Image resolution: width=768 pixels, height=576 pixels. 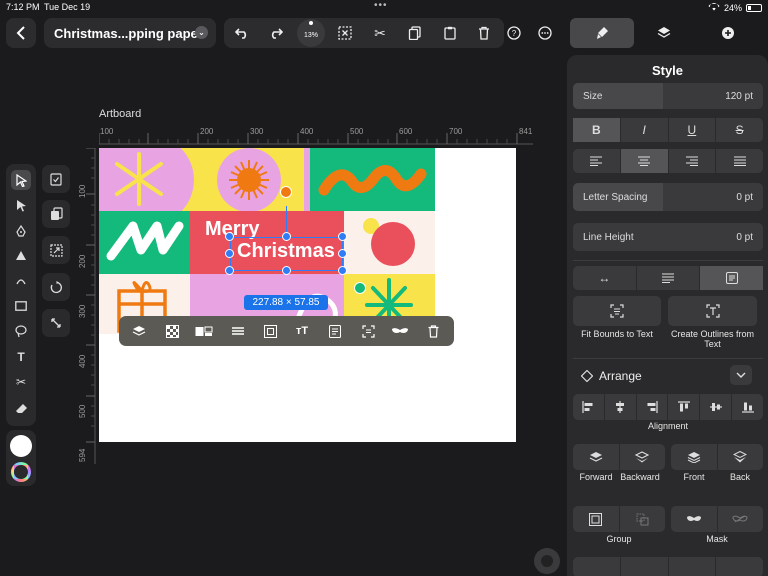 What do you see at coordinates (56, 323) in the screenshot?
I see `scale-tool-icon` at bounding box center [56, 323].